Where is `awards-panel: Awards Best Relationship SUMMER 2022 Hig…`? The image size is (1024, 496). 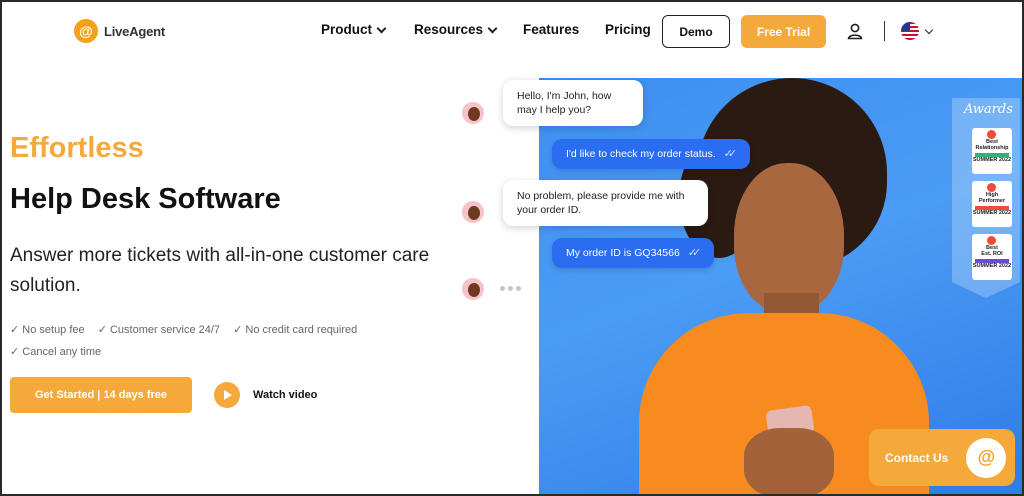 awards-panel: Awards Best Relationship SUMMER 2022 Hig… is located at coordinates (986, 203).